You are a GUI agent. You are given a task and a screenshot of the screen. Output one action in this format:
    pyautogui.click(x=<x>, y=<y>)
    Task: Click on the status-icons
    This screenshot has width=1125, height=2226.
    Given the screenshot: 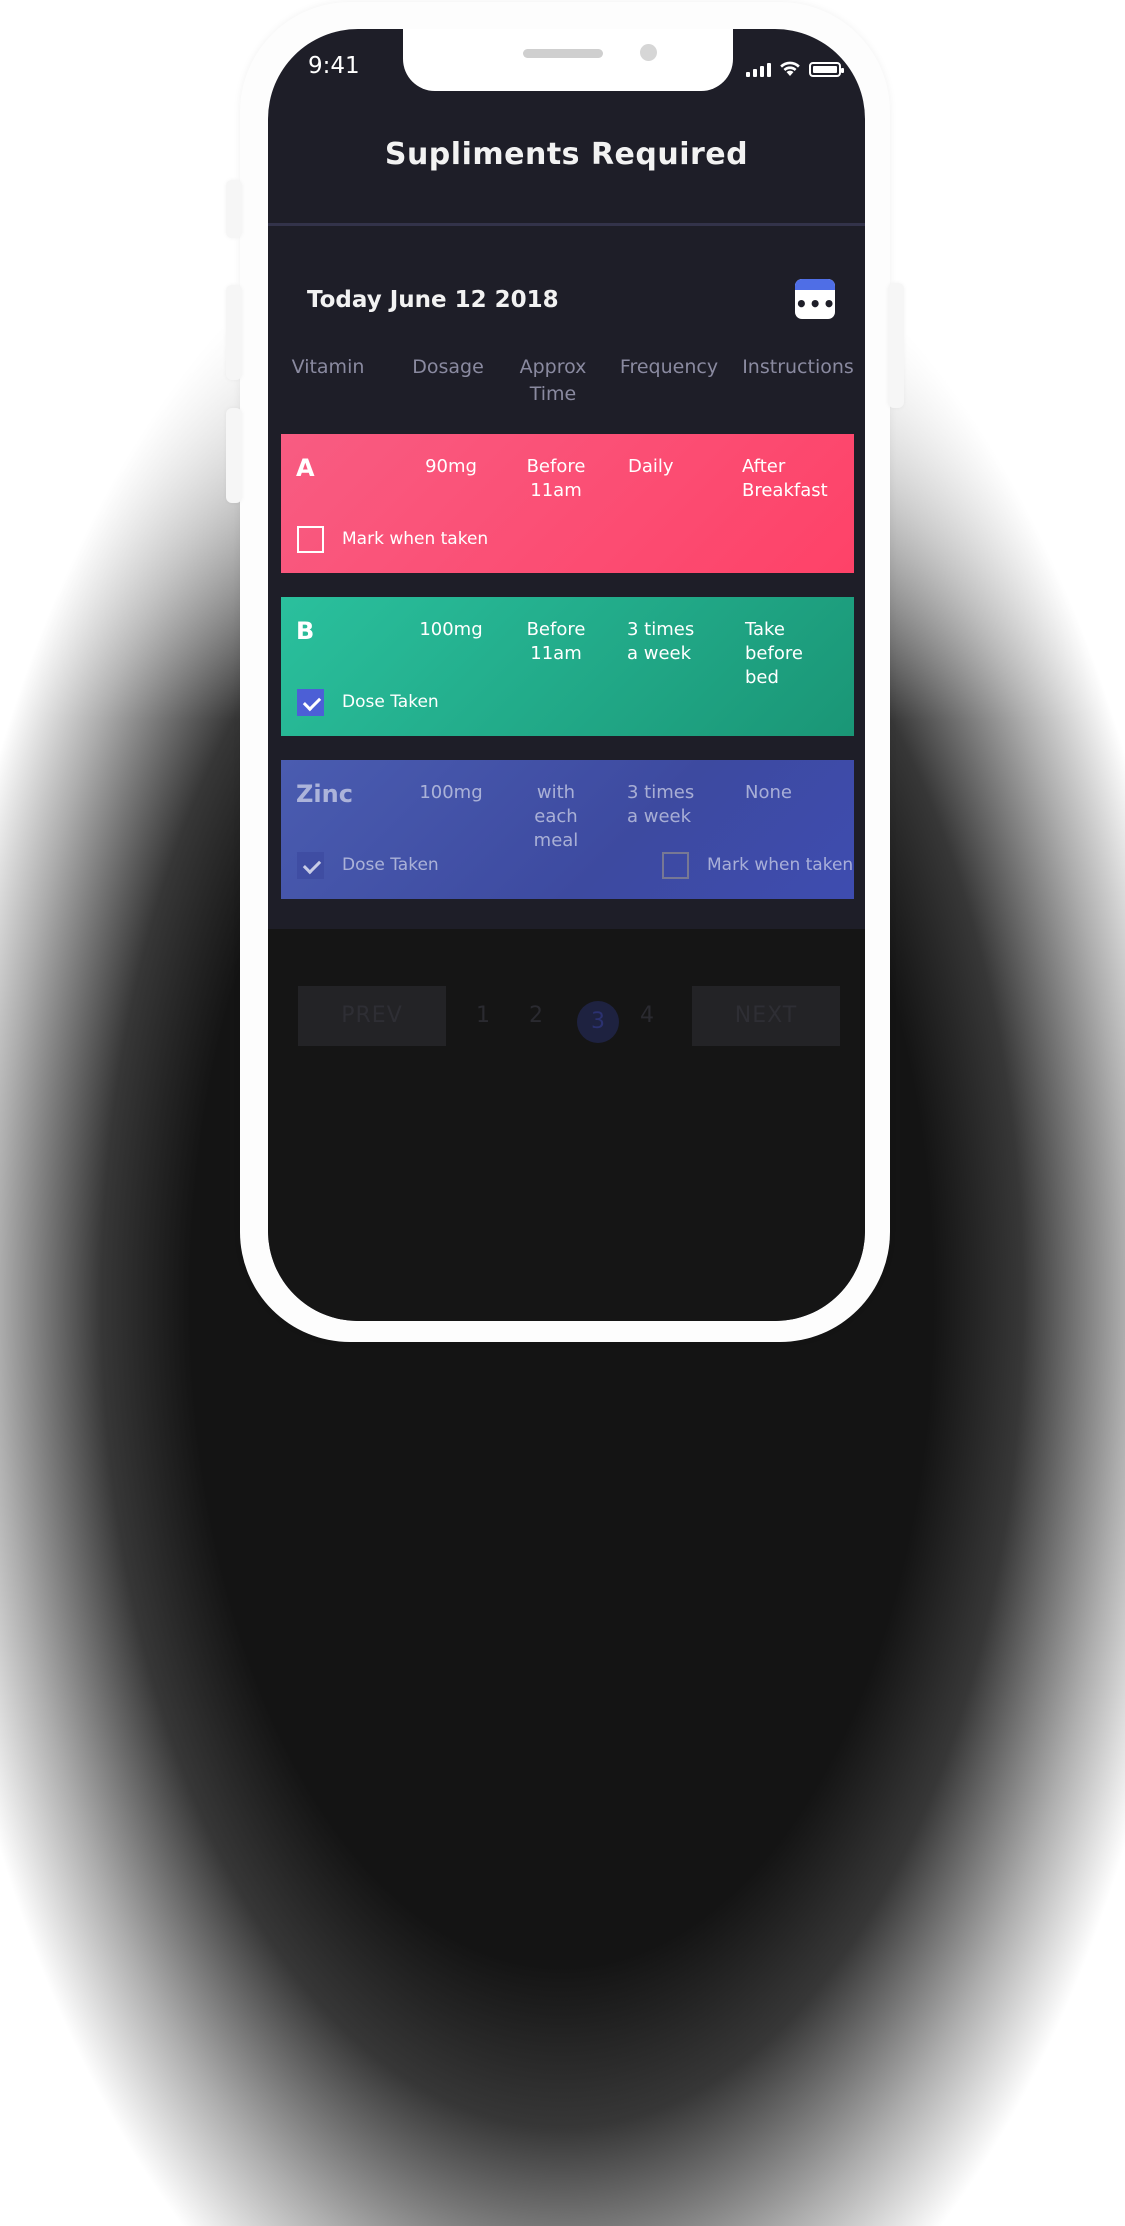 What is the action you would take?
    pyautogui.click(x=795, y=67)
    